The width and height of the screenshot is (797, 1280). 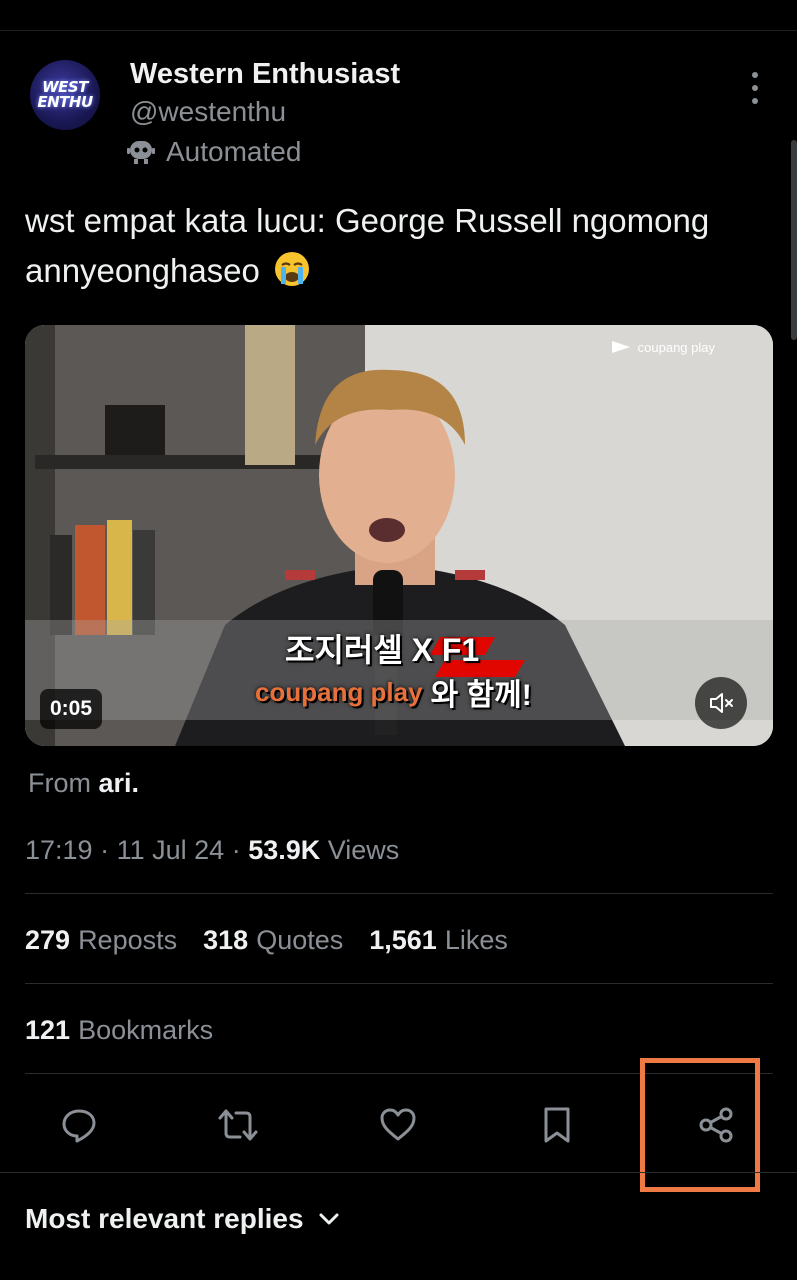 I want to click on post-date: 11 Jul 24, so click(x=171, y=850).